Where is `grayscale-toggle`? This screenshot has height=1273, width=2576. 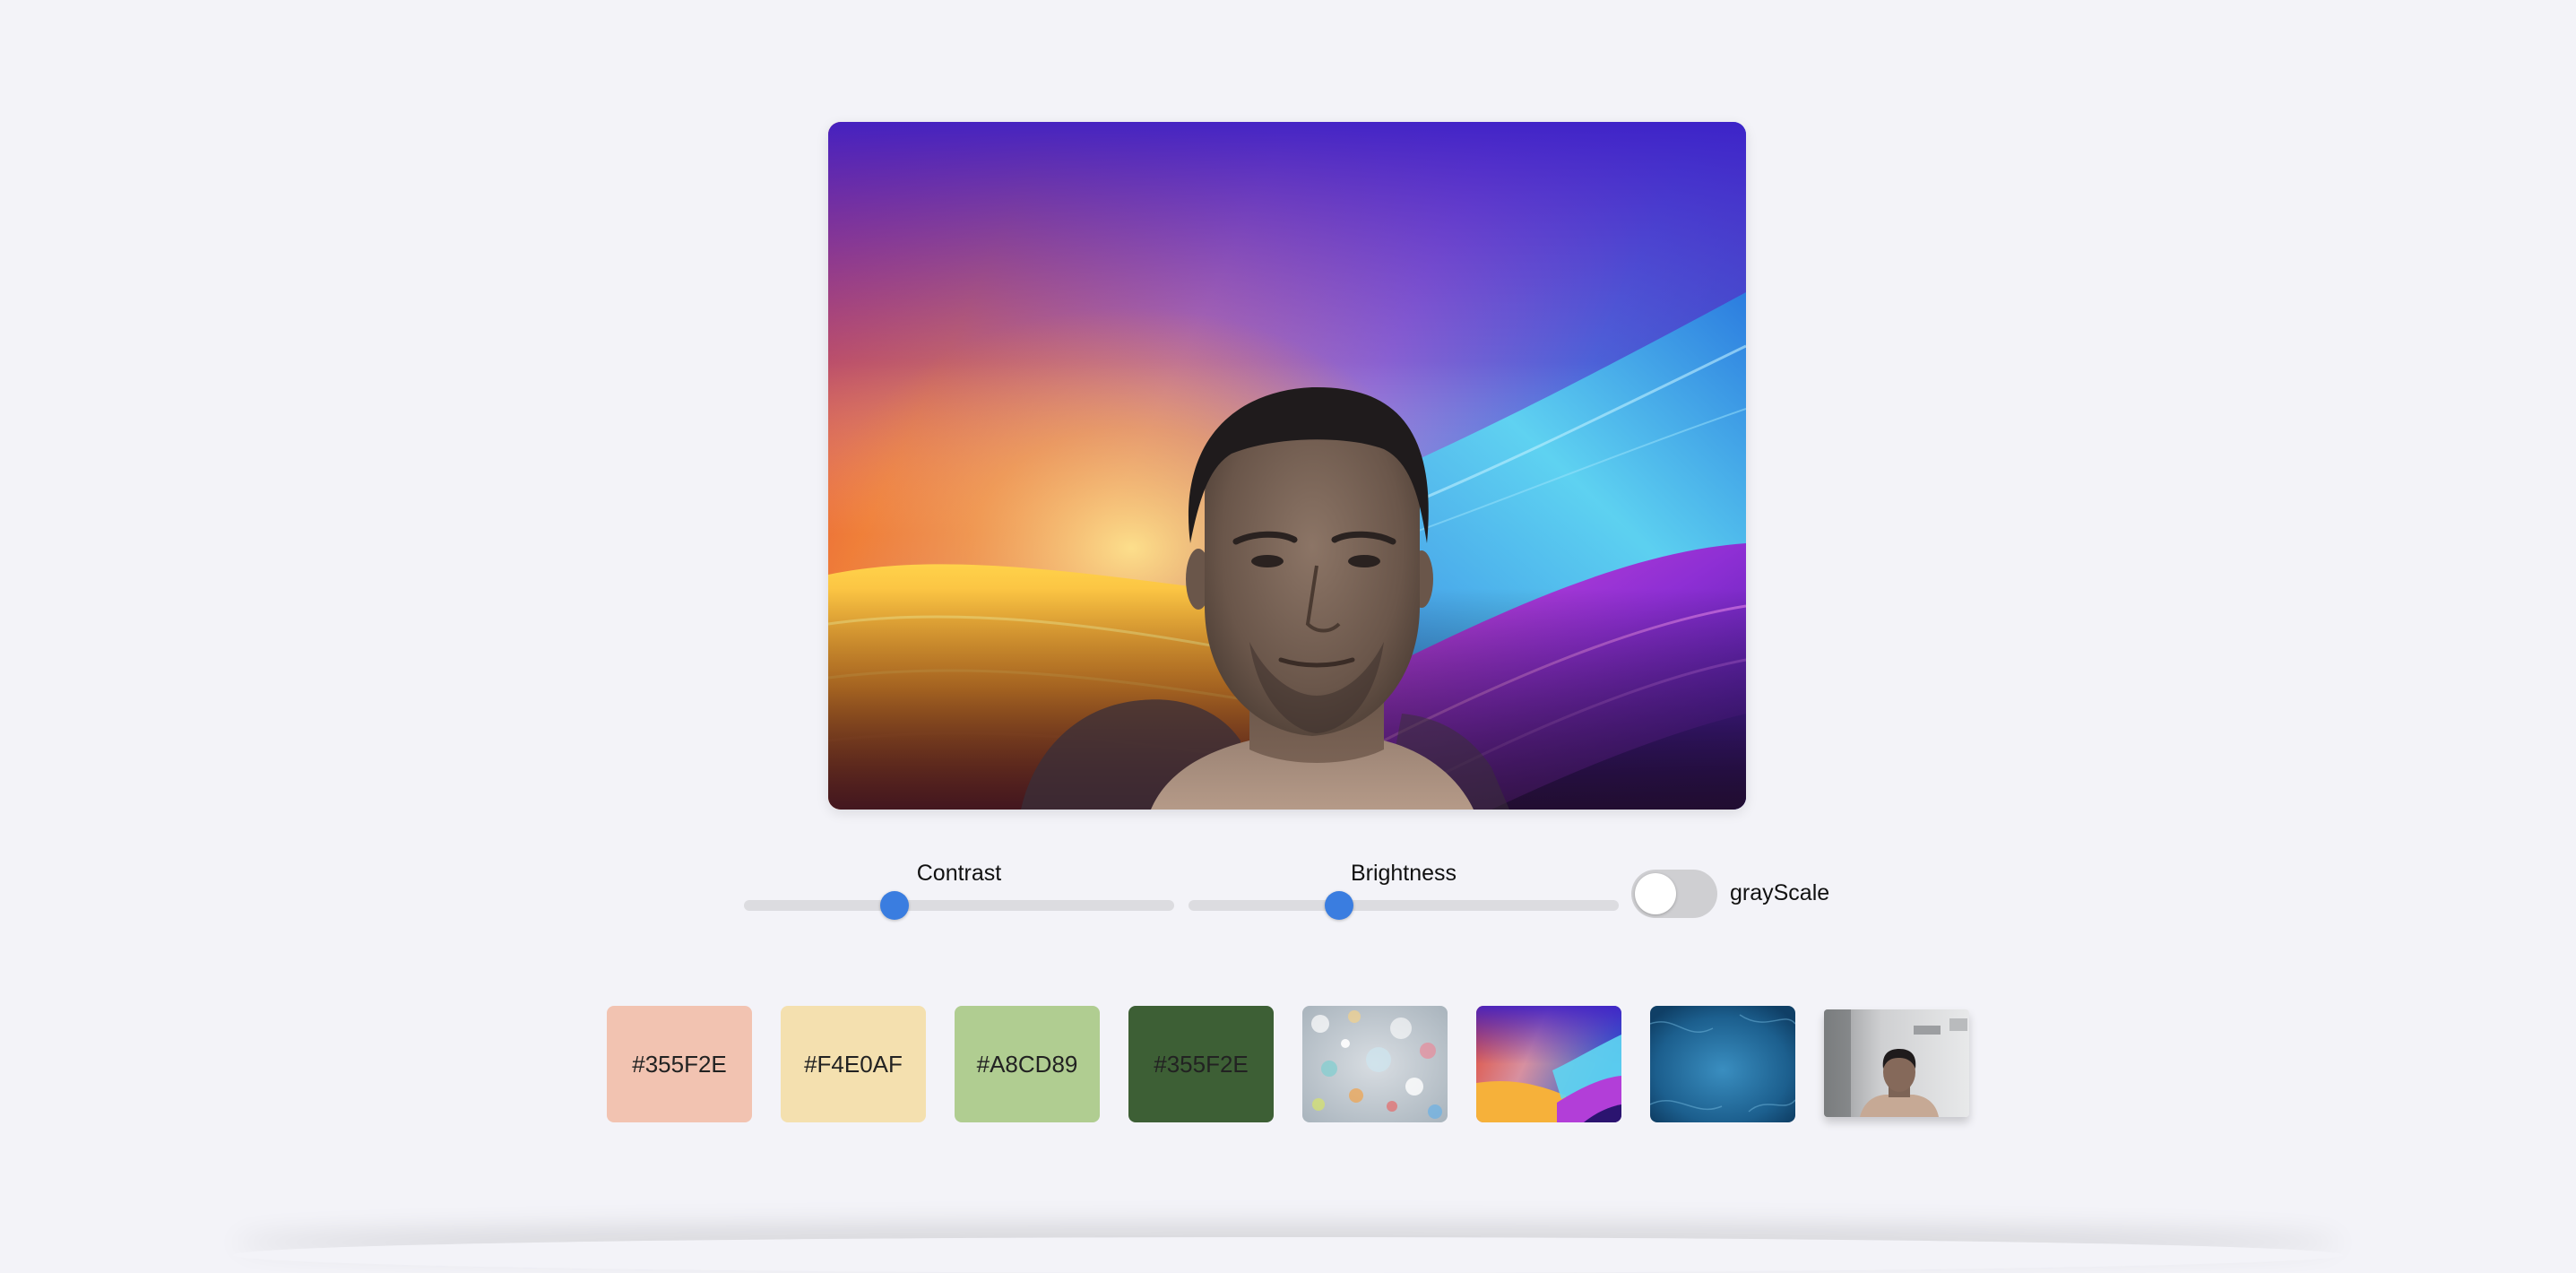
grayscale-toggle is located at coordinates (1674, 894).